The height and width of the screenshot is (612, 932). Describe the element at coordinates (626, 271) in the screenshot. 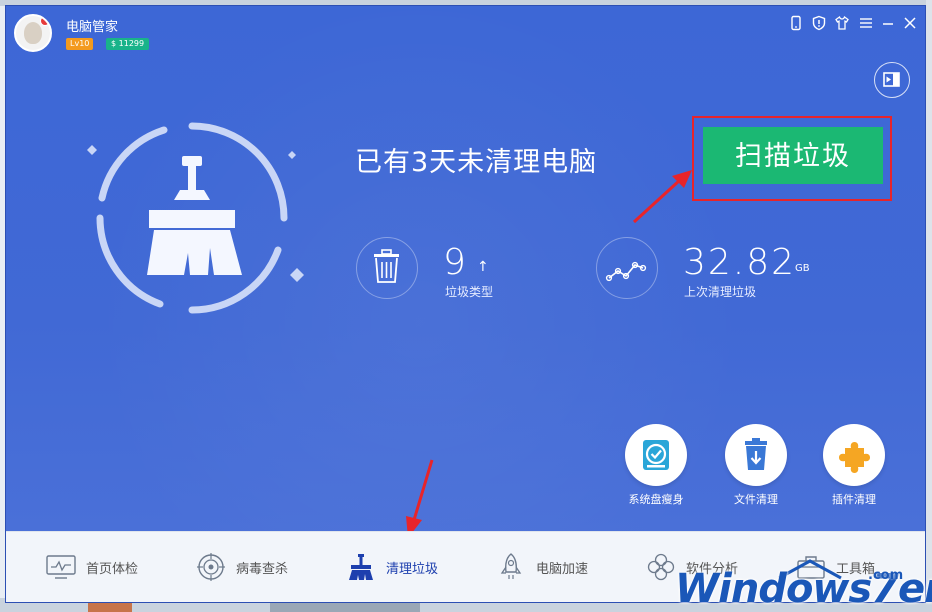

I see `line-chart-icon` at that location.